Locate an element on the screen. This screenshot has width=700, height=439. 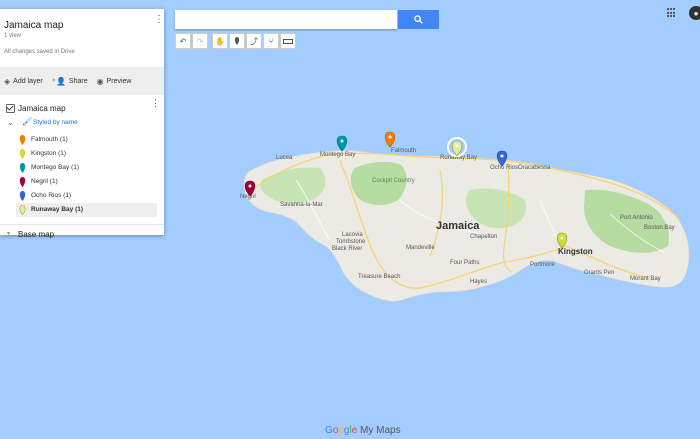
hand-tool-button: ✋ is located at coordinates (220, 41).